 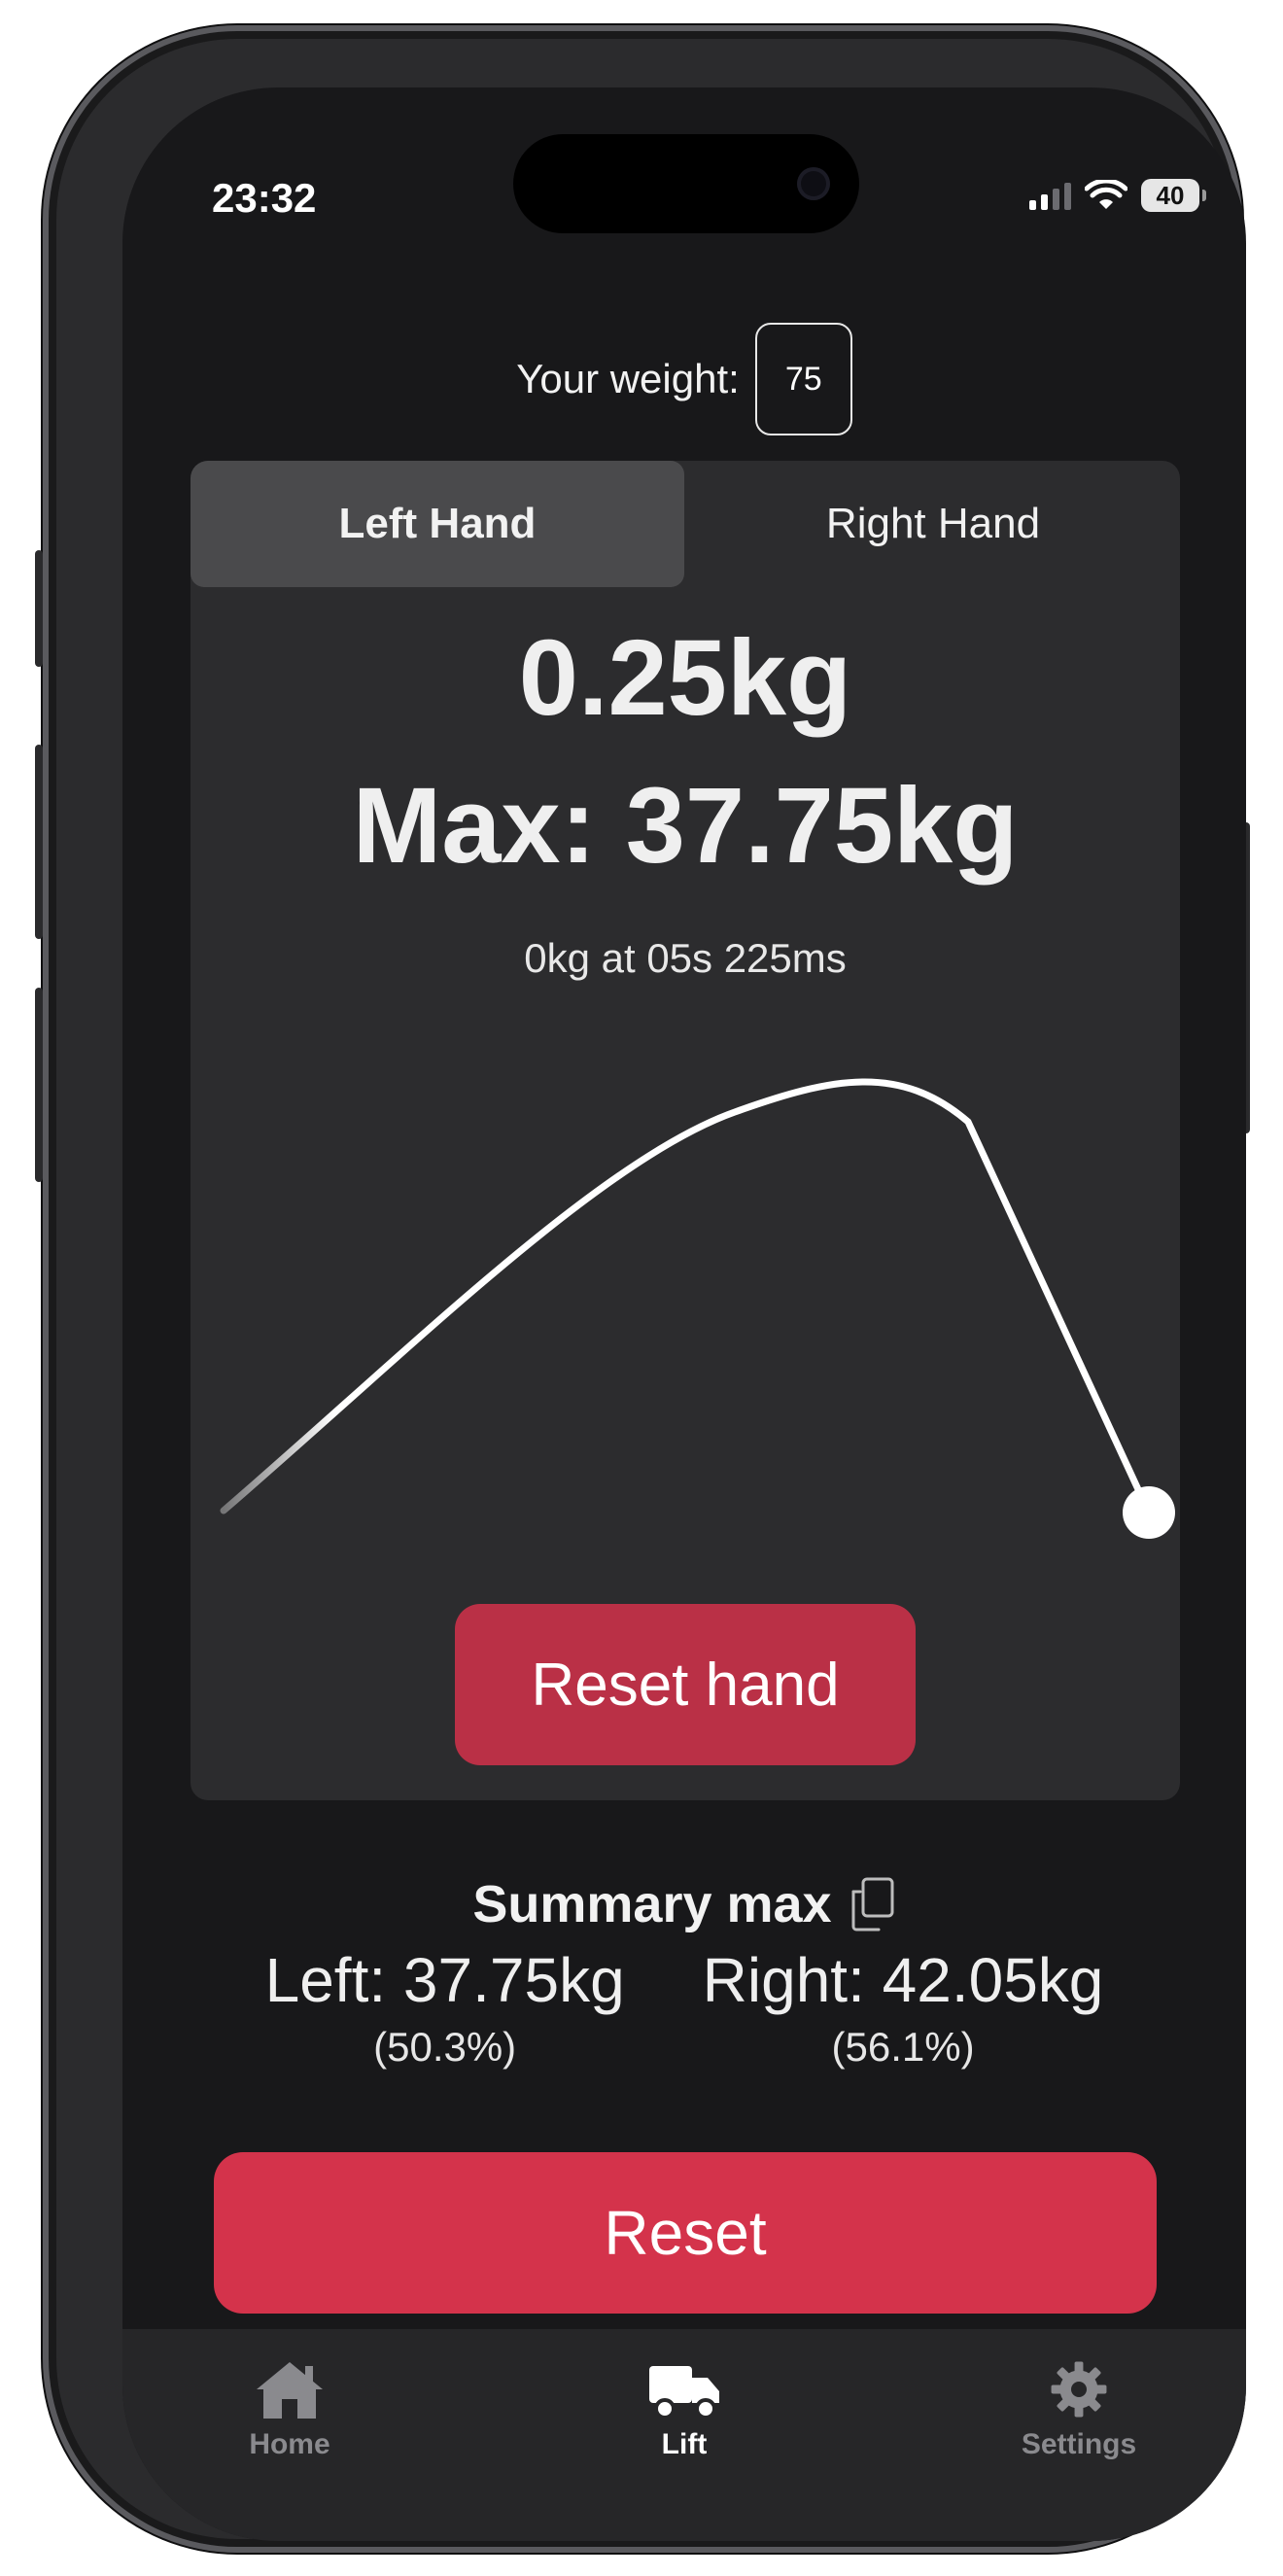 I want to click on tab-left-hand: Left Hand, so click(x=438, y=524).